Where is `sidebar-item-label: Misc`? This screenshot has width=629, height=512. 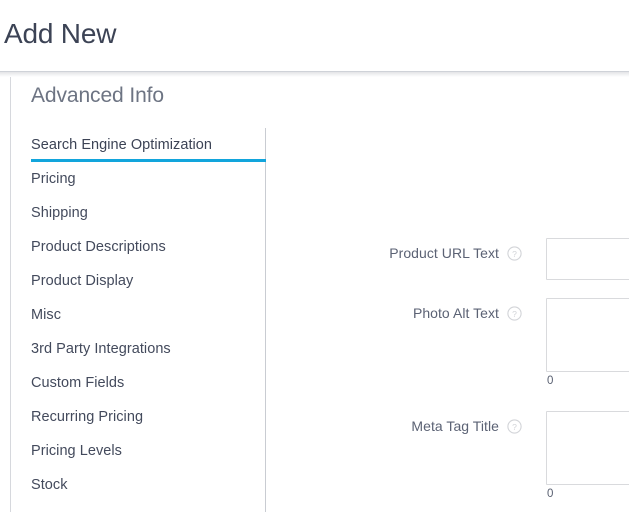
sidebar-item-label: Misc is located at coordinates (46, 315).